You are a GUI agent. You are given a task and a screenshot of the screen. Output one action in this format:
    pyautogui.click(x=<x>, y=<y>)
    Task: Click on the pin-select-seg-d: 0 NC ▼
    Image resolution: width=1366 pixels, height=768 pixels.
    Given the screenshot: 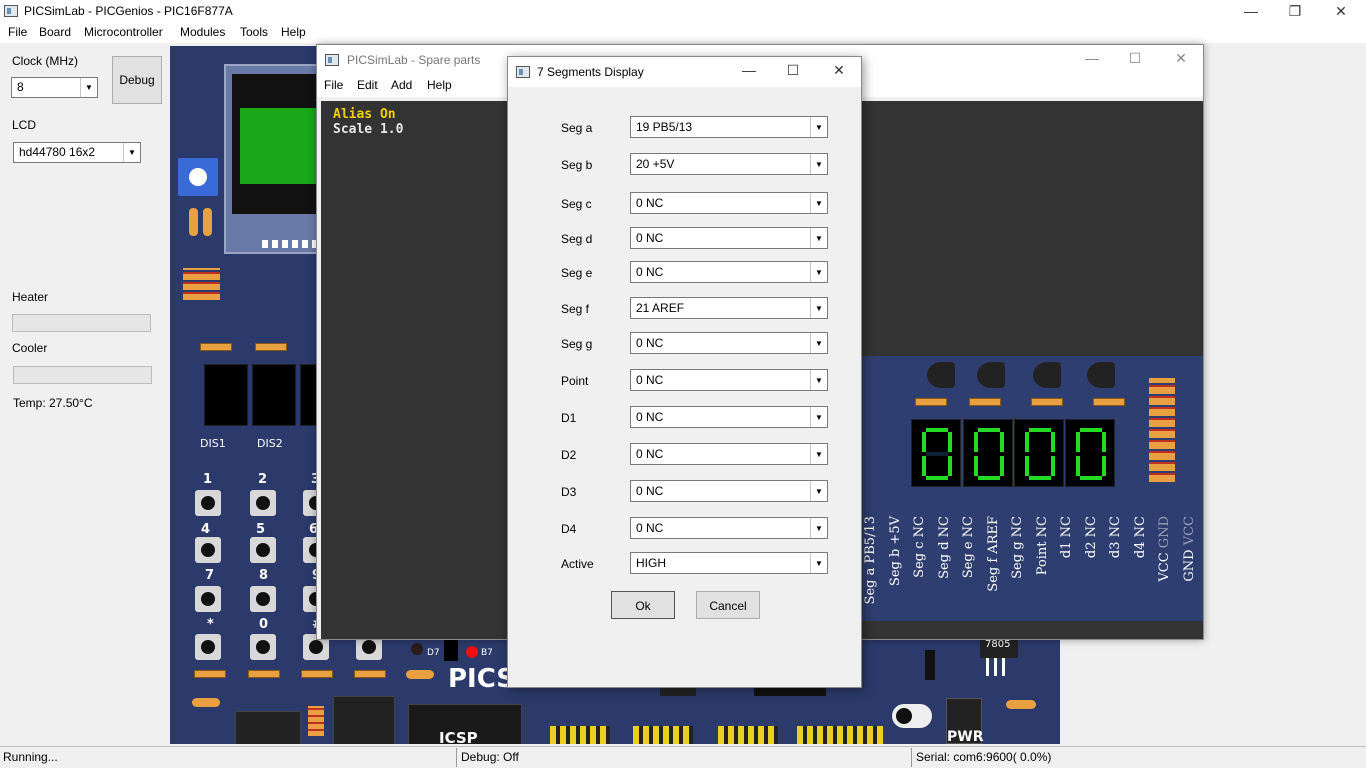 What is the action you would take?
    pyautogui.click(x=729, y=238)
    